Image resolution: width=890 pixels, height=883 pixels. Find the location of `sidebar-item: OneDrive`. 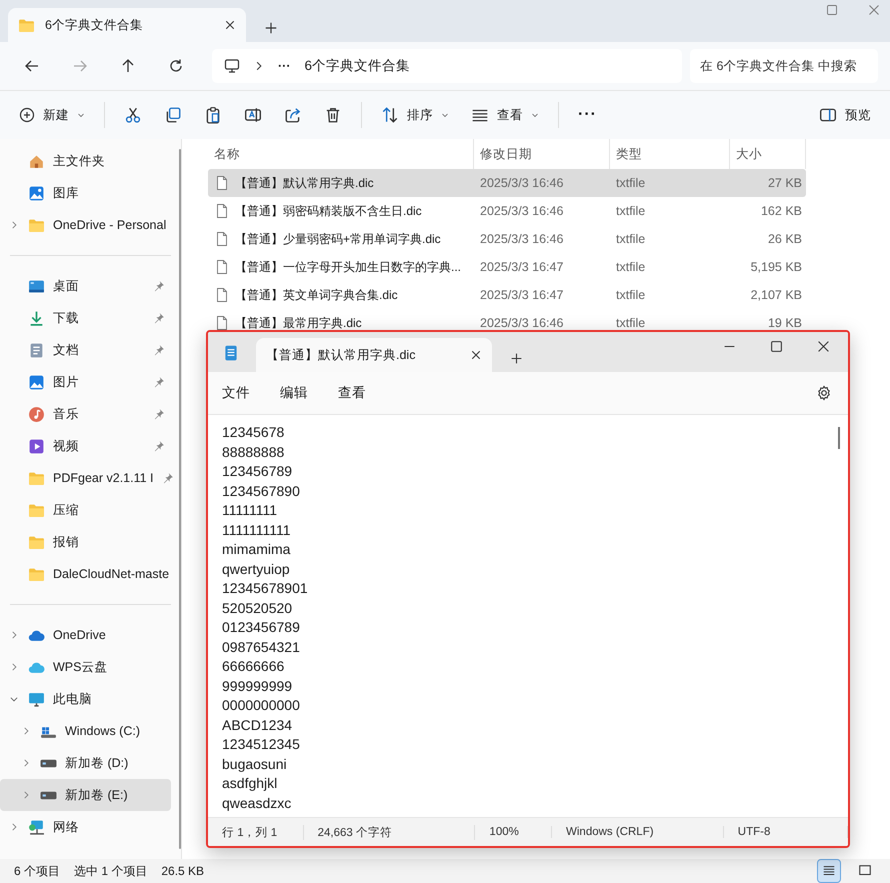

sidebar-item: OneDrive is located at coordinates (85, 635).